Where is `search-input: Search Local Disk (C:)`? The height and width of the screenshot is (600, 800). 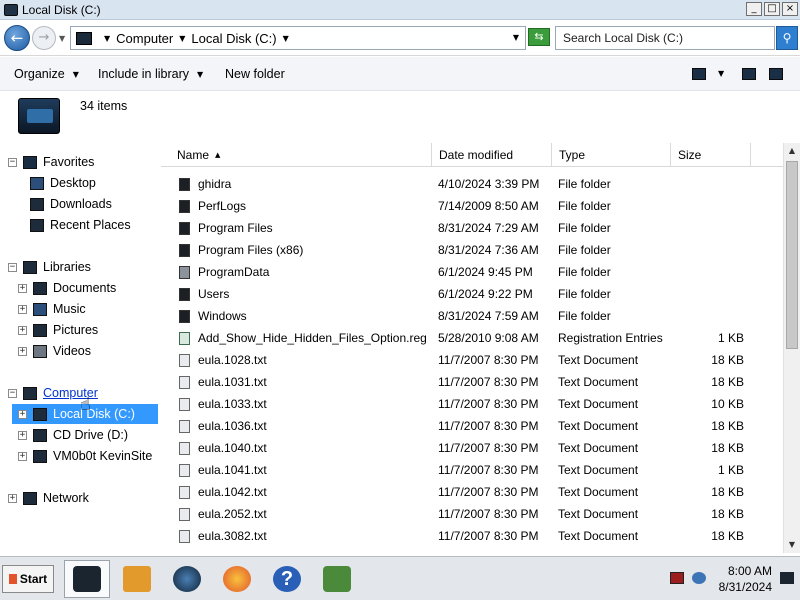 search-input: Search Local Disk (C:) is located at coordinates (665, 38).